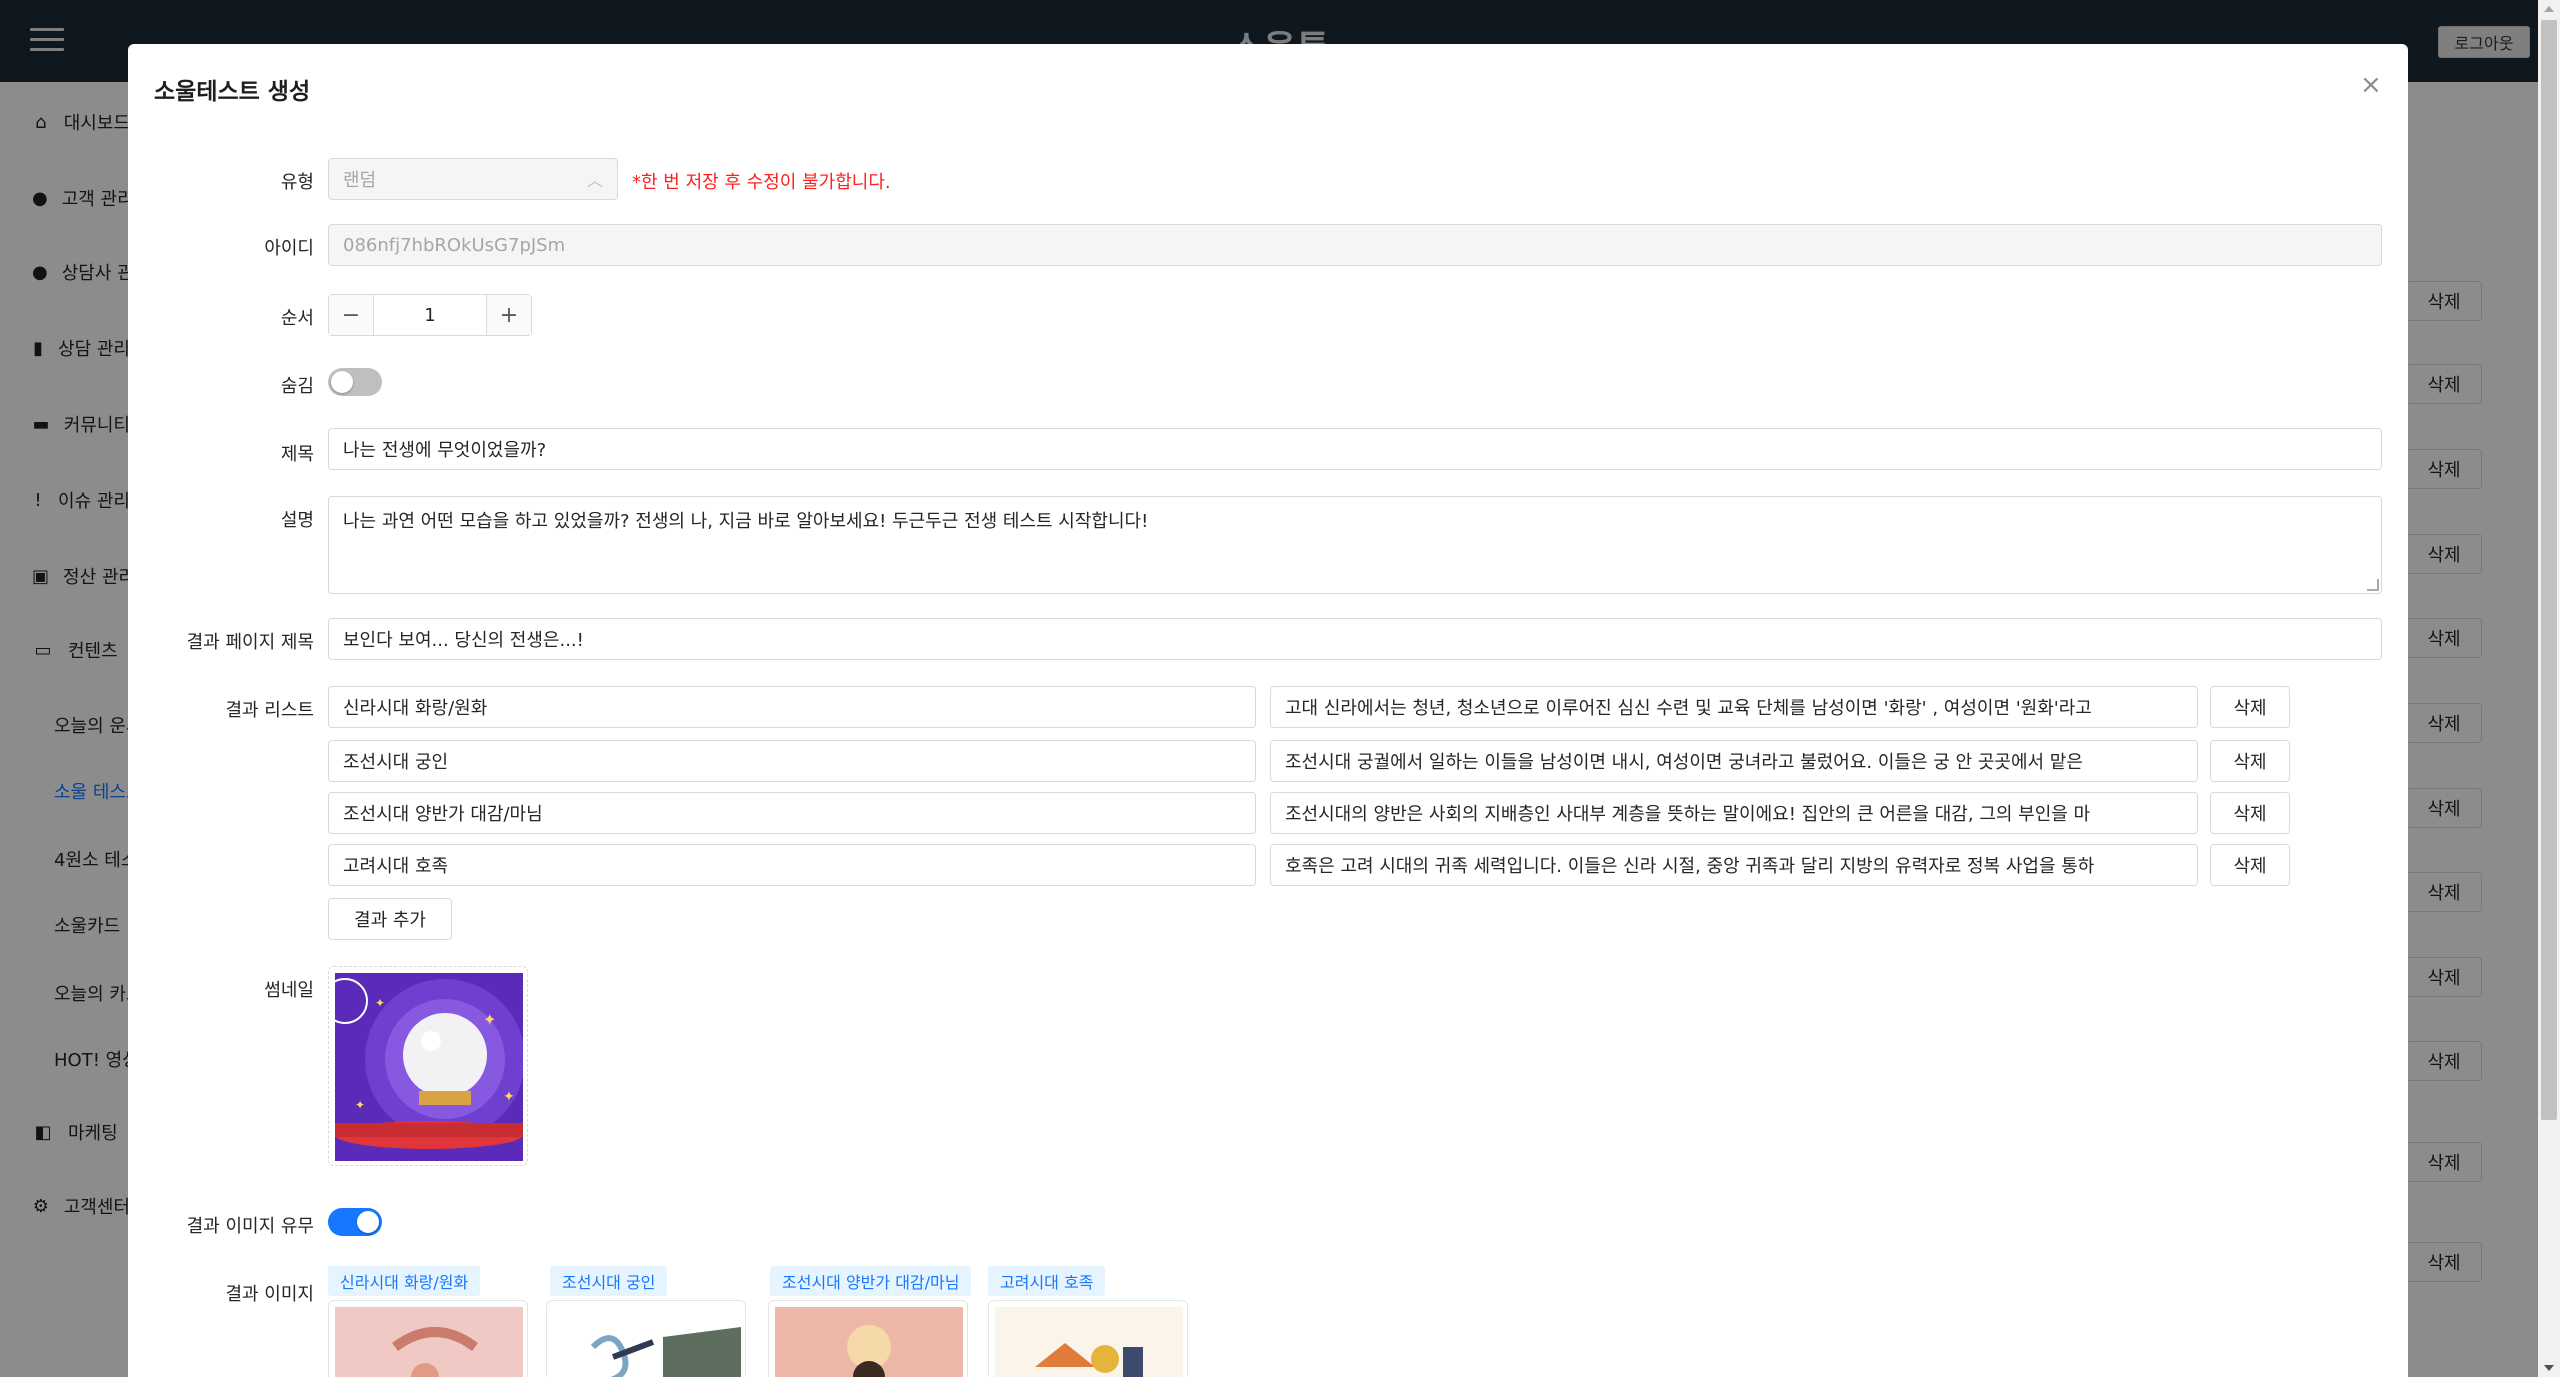 The height and width of the screenshot is (1377, 2560). I want to click on title-field: 나는 전생에 무엇이었을까?, so click(1355, 449).